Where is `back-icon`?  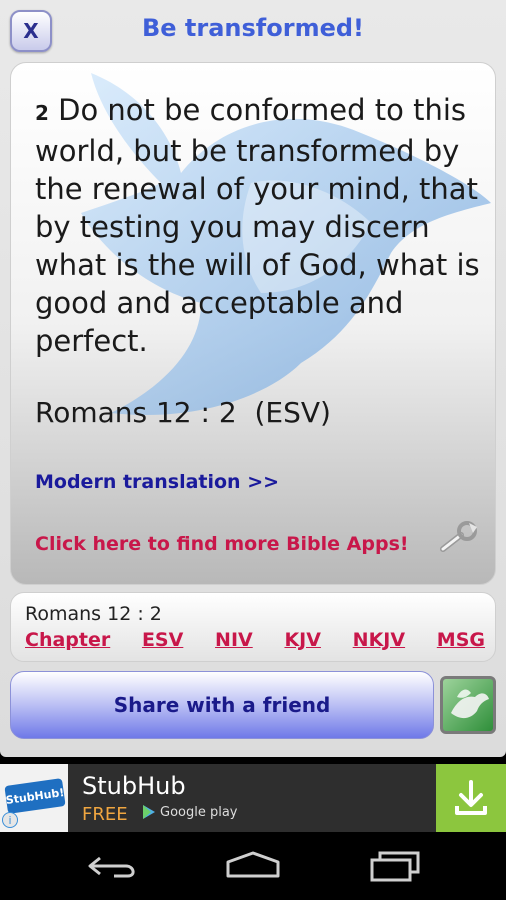 back-icon is located at coordinates (113, 866).